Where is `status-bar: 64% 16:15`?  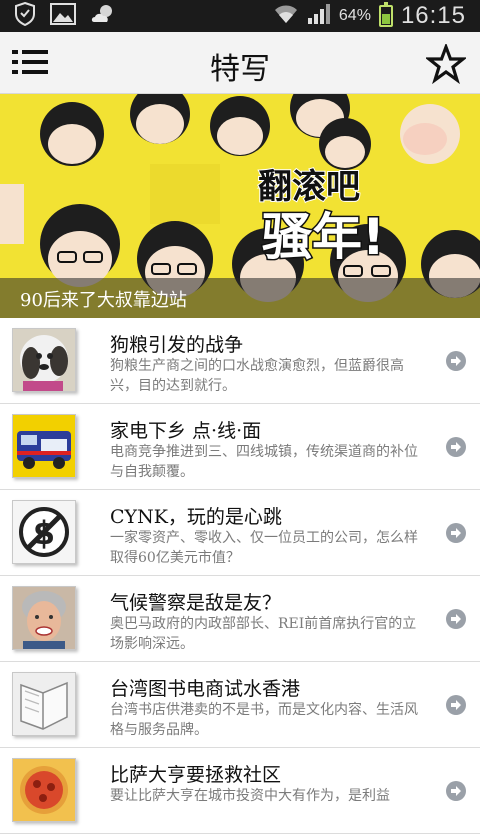 status-bar: 64% 16:15 is located at coordinates (240, 16).